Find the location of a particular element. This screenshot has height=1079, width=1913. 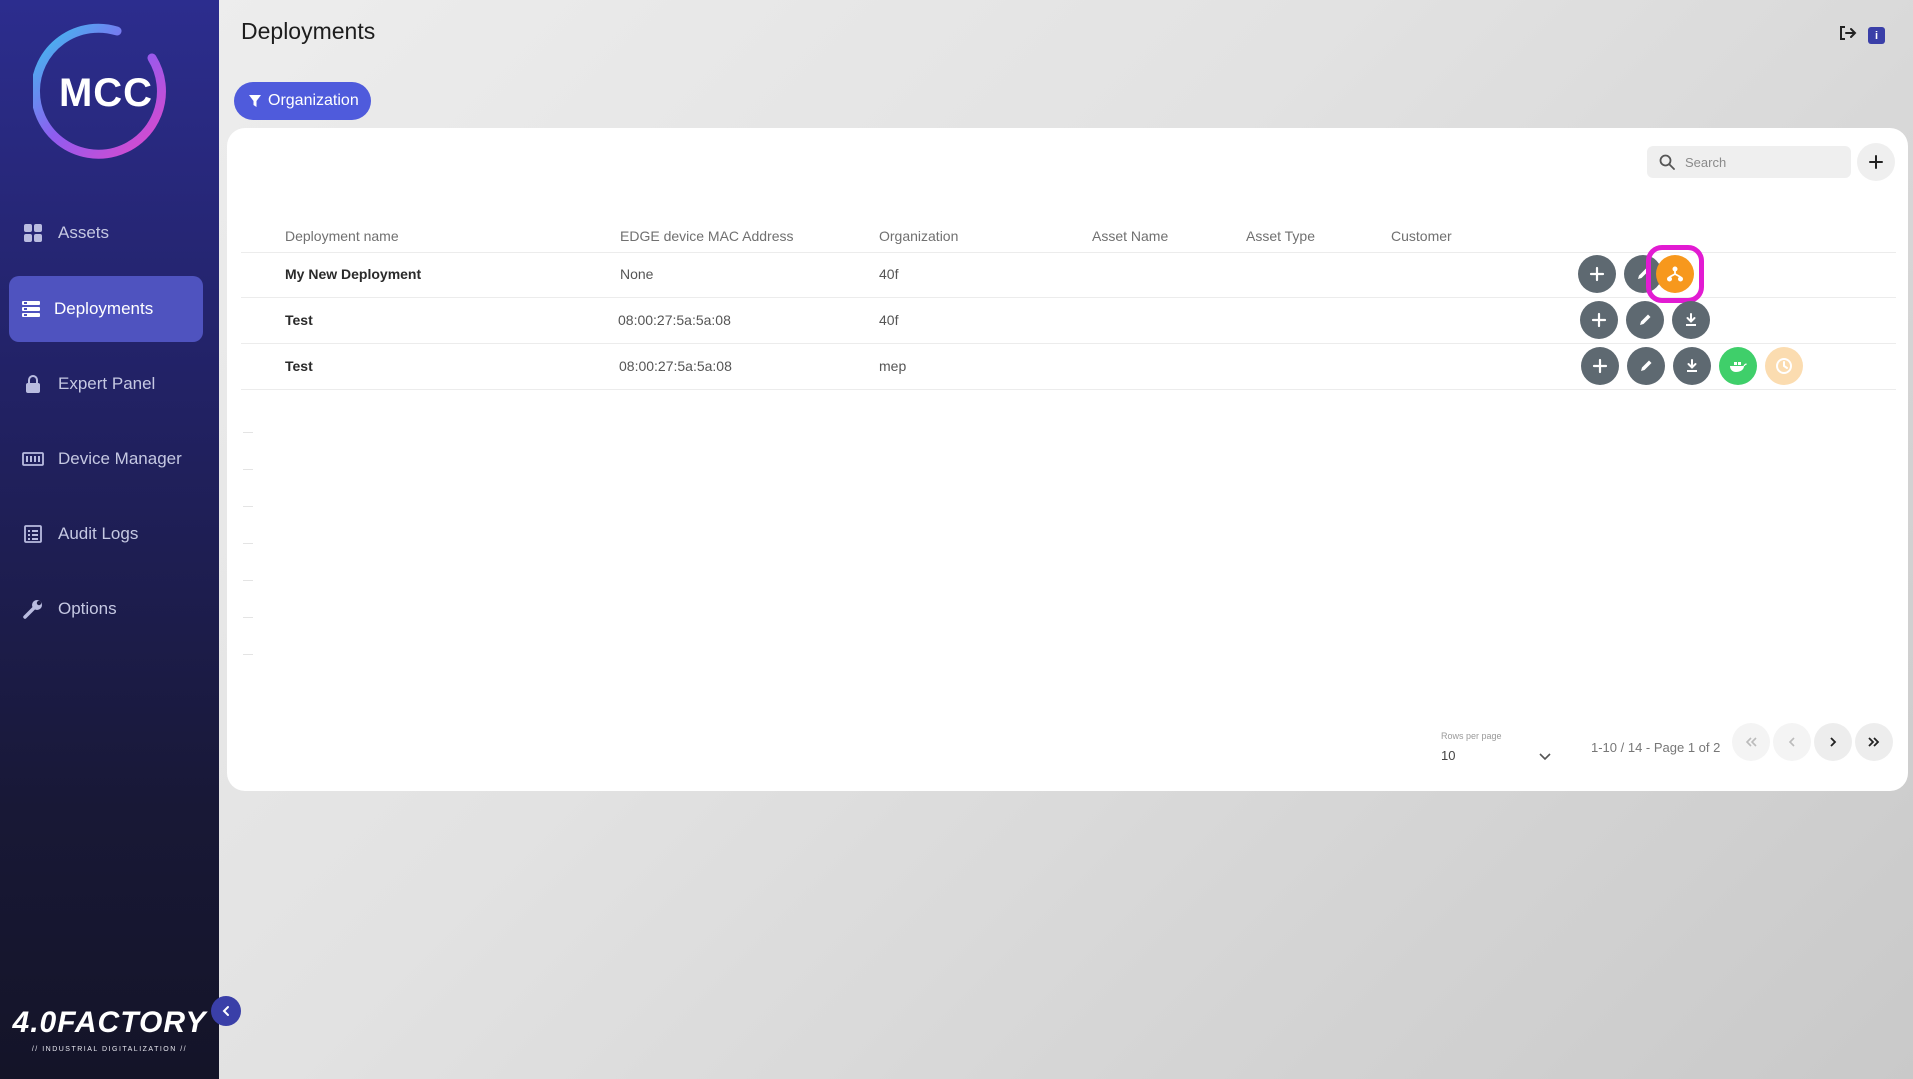

organization-filter-chip: Organization is located at coordinates (302, 101).